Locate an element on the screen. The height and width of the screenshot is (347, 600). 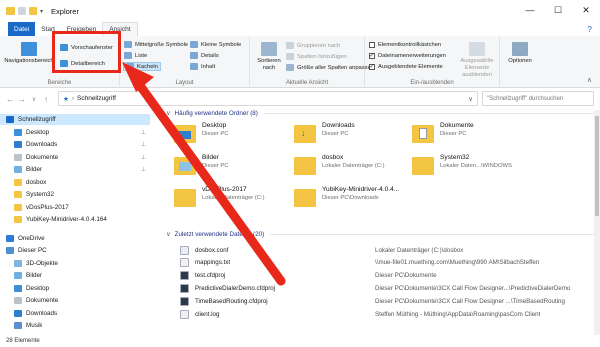
folder-tile: dosbox Lokaler Datenträger (C:) is located at coordinates (356, 169).